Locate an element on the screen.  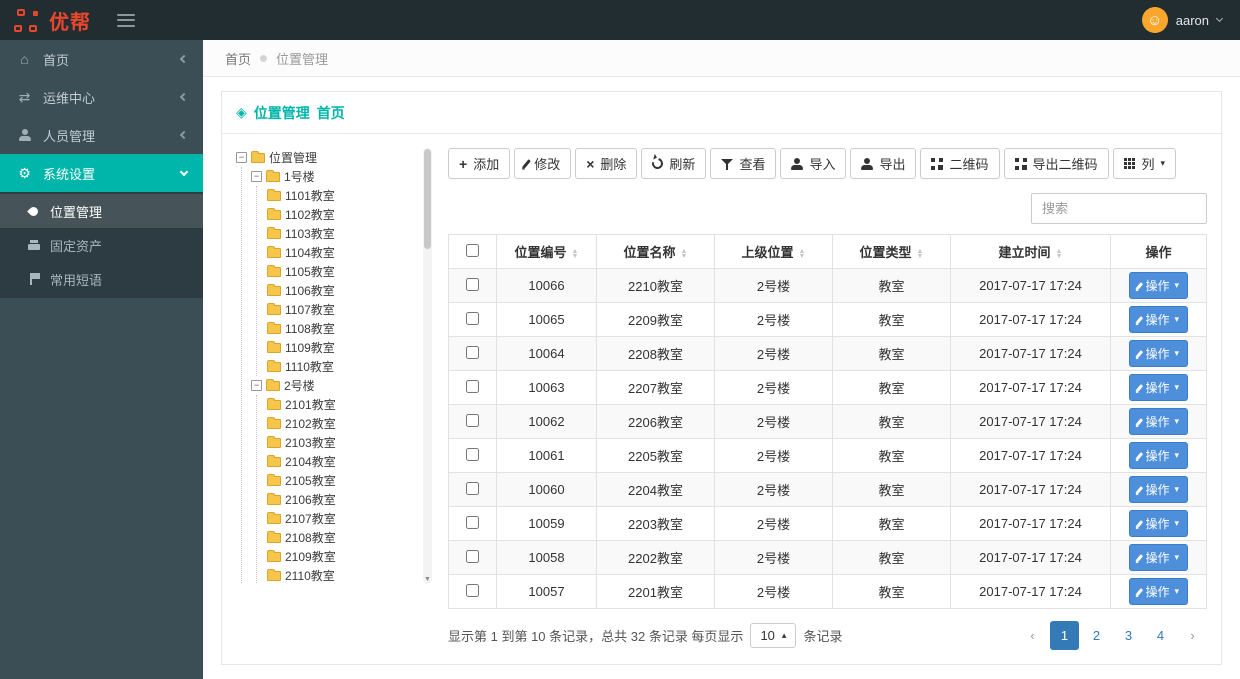
map-marker-icon is located at coordinates (34, 211).